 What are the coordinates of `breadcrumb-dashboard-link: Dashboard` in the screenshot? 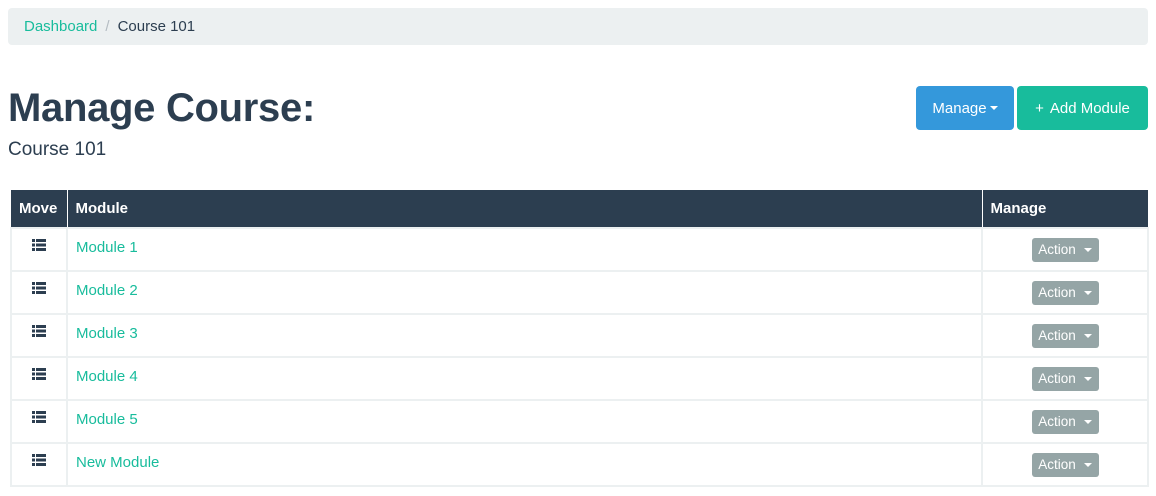 It's located at (60, 26).